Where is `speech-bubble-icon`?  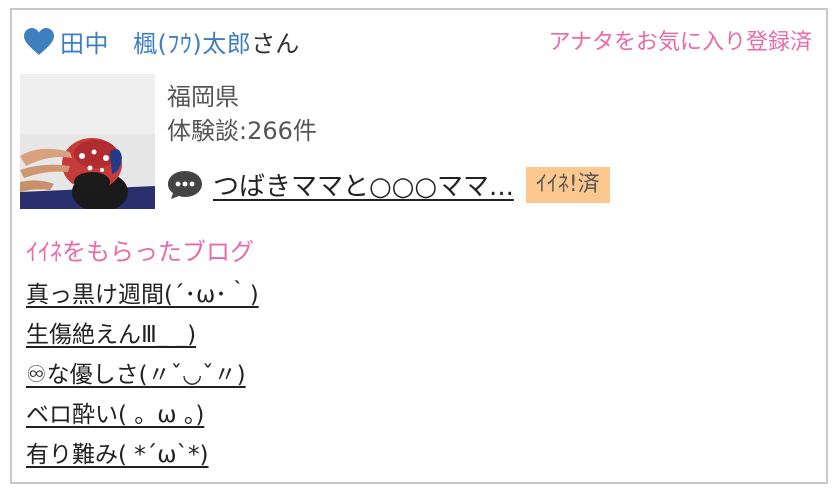 speech-bubble-icon is located at coordinates (185, 185).